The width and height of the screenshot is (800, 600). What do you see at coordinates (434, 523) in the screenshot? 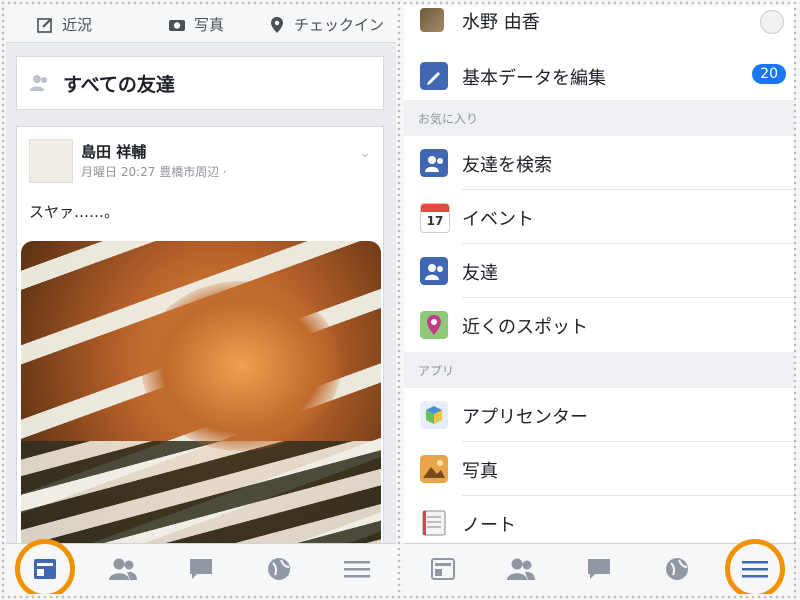
I see `notes-icon` at bounding box center [434, 523].